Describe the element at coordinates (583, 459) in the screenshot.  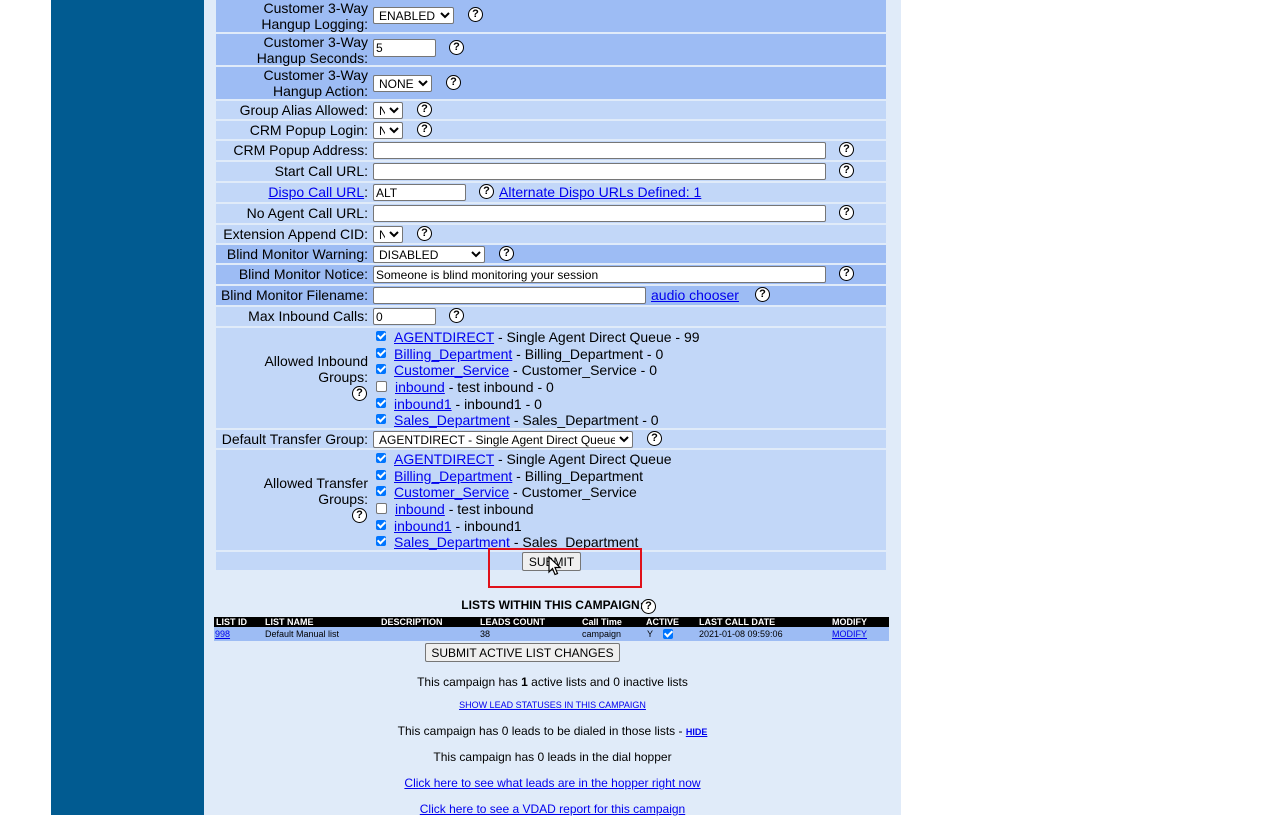
I see `transfer-group-desc: - Single Agent Direct Queue` at that location.